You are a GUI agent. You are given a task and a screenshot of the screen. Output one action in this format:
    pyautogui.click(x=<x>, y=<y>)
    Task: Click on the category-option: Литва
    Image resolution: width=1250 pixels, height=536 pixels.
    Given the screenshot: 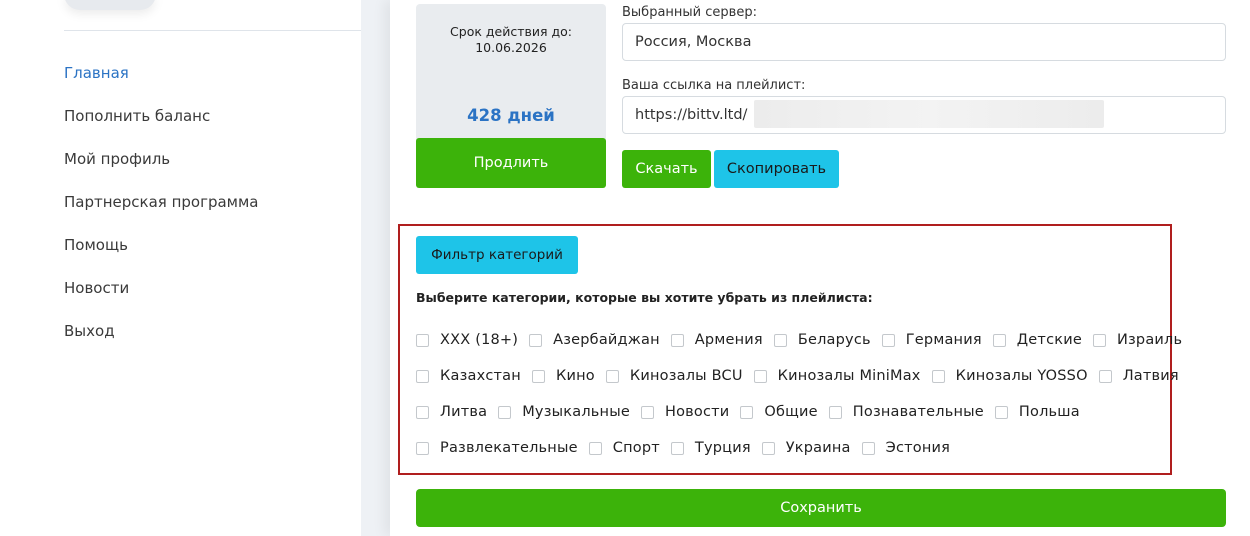 What is the action you would take?
    pyautogui.click(x=451, y=412)
    